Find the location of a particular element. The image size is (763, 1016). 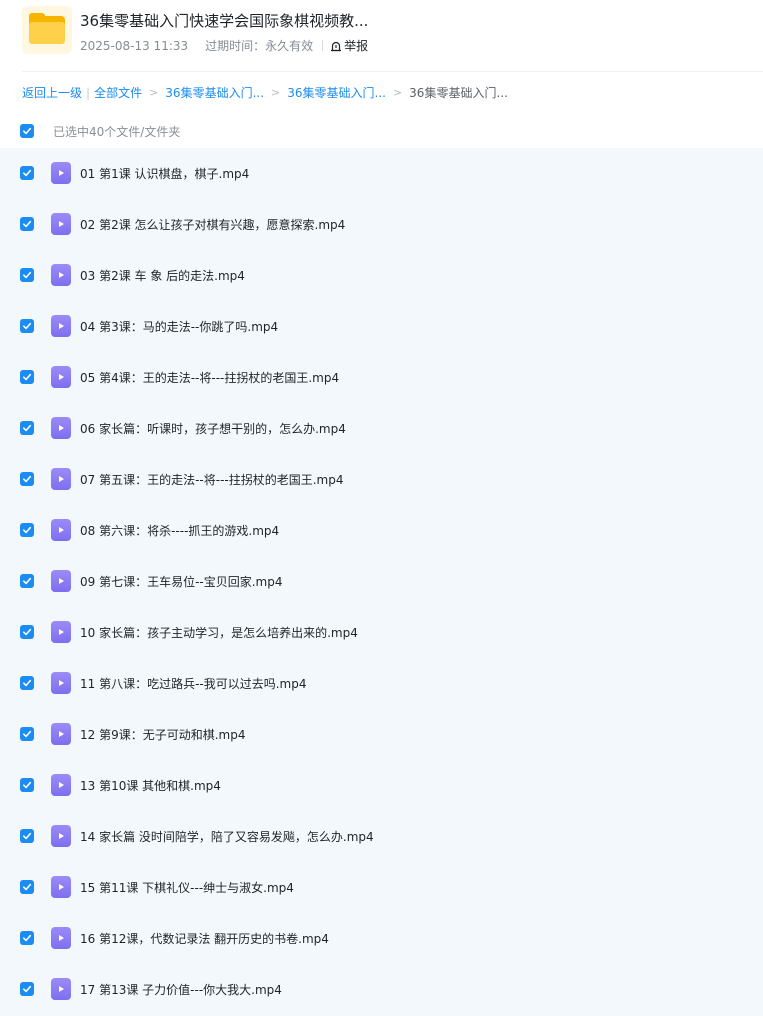

expire-info: 过期时间：永久有效 is located at coordinates (259, 46).